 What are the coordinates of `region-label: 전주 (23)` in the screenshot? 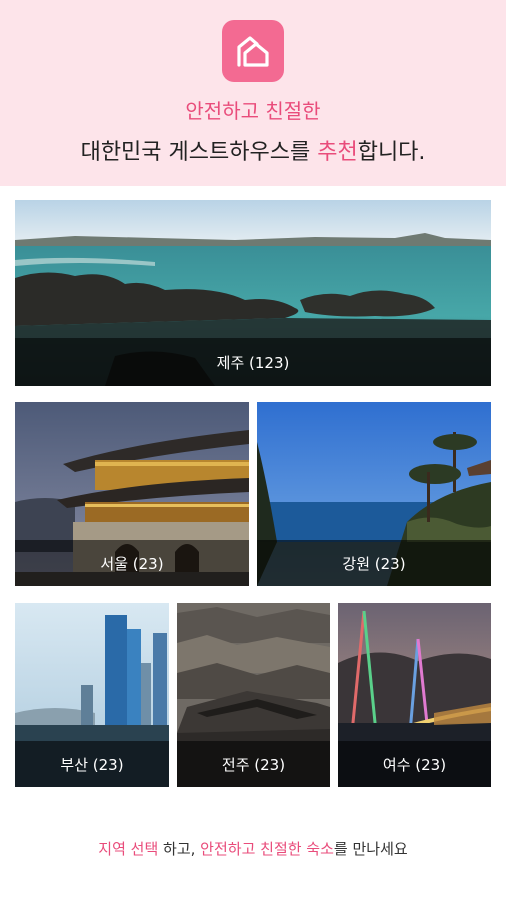 It's located at (253, 764).